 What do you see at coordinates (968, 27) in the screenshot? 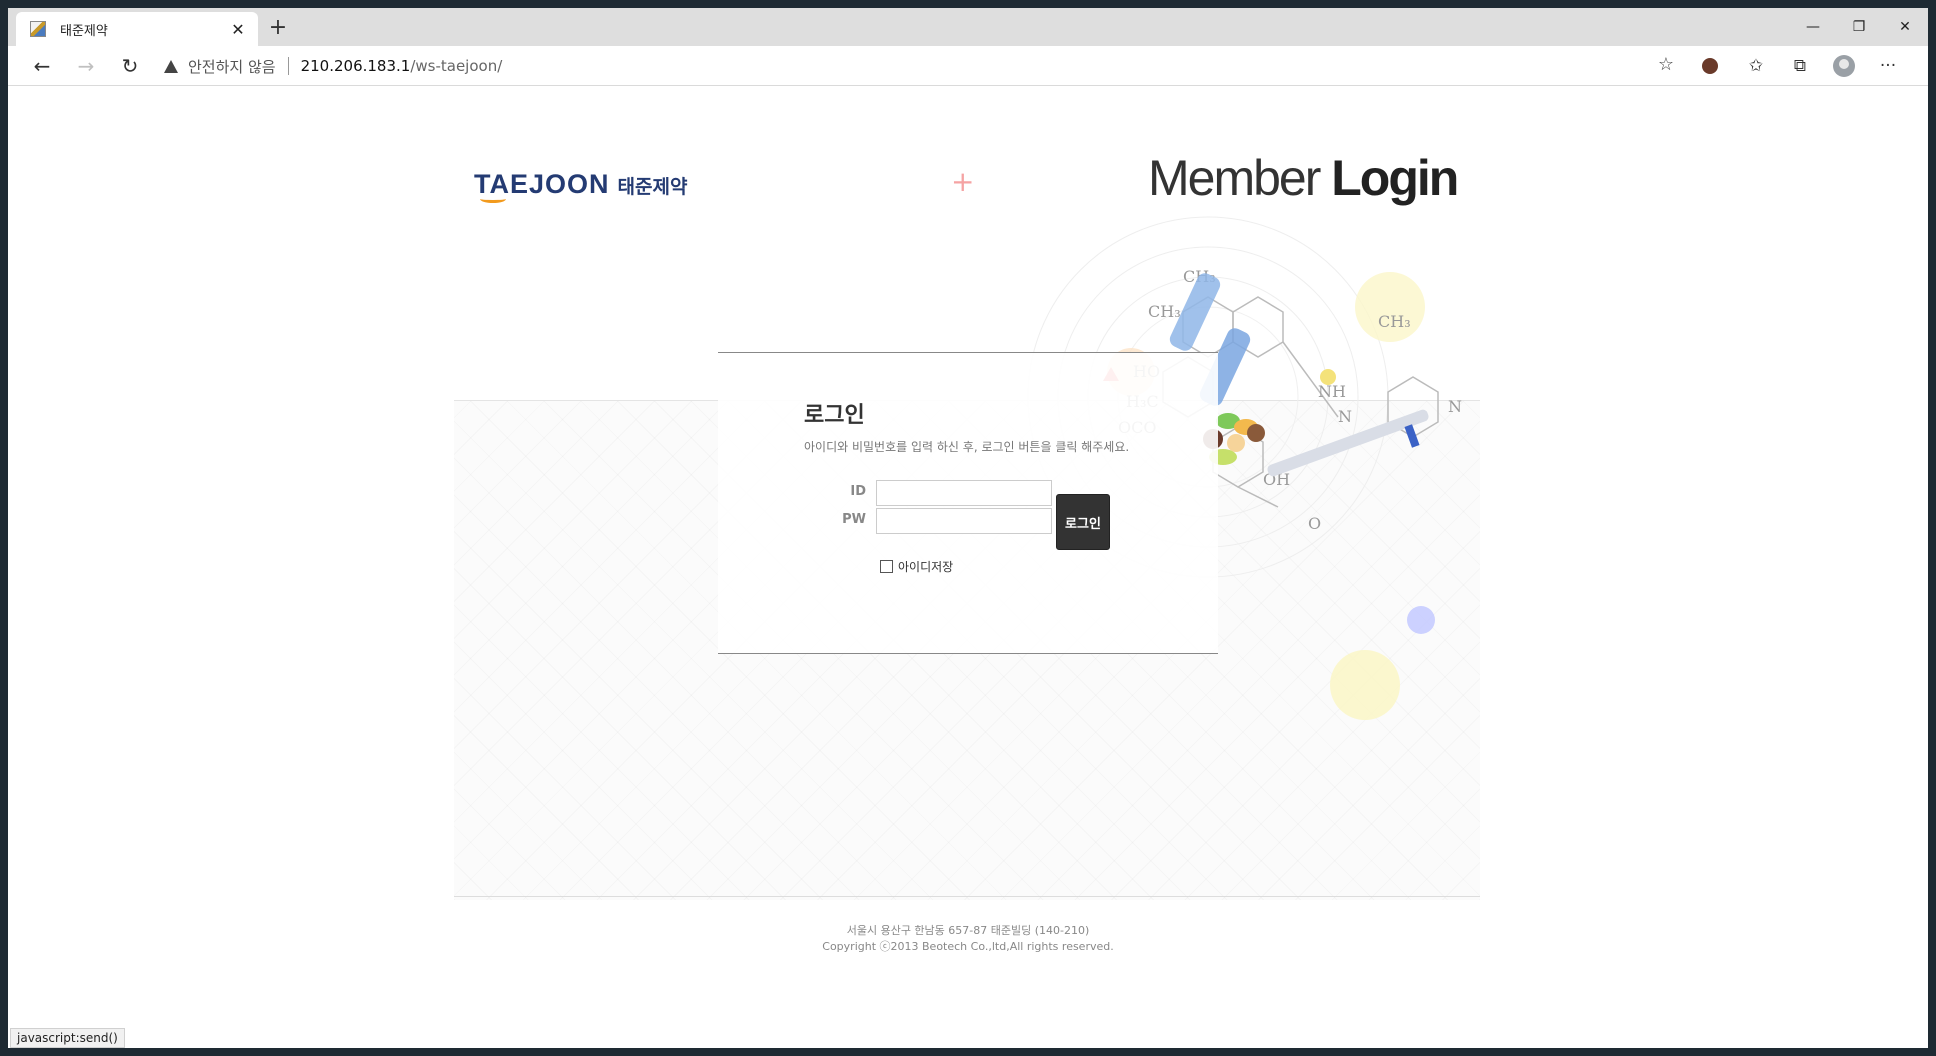
I see `title-bar: 태준제약 ✕ + — ❐ ✕` at bounding box center [968, 27].